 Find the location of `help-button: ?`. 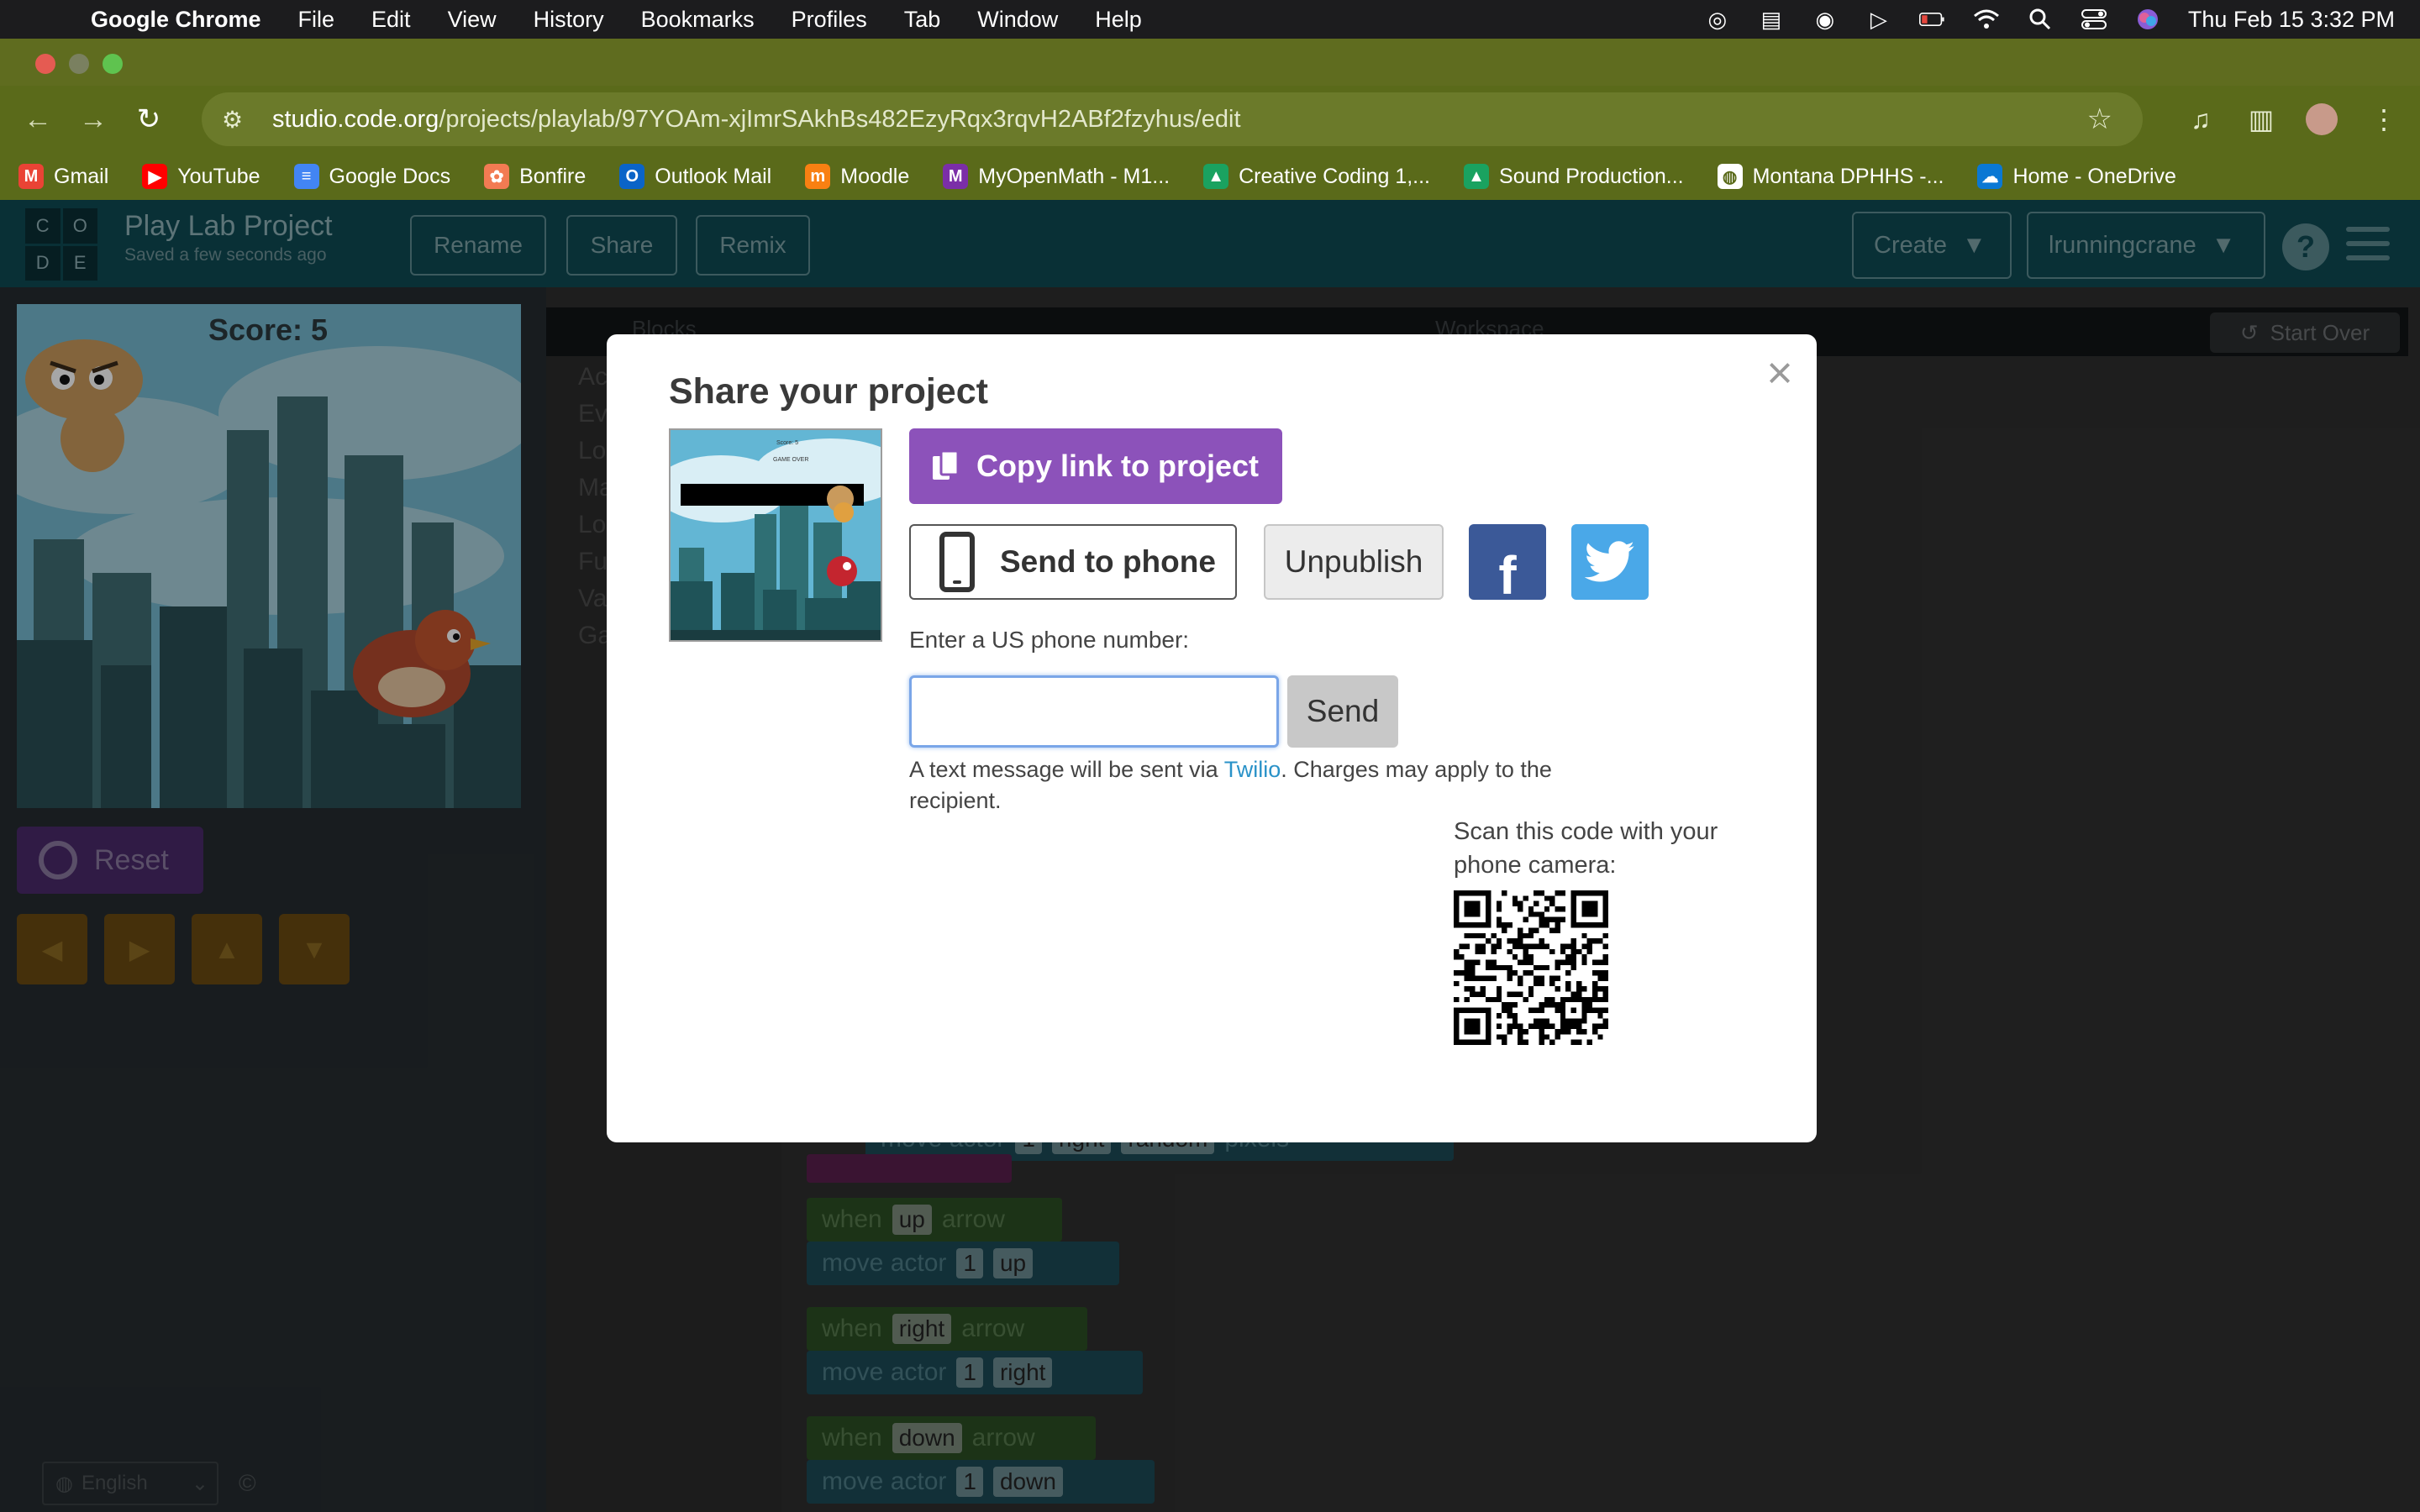

help-button: ? is located at coordinates (2305, 246).